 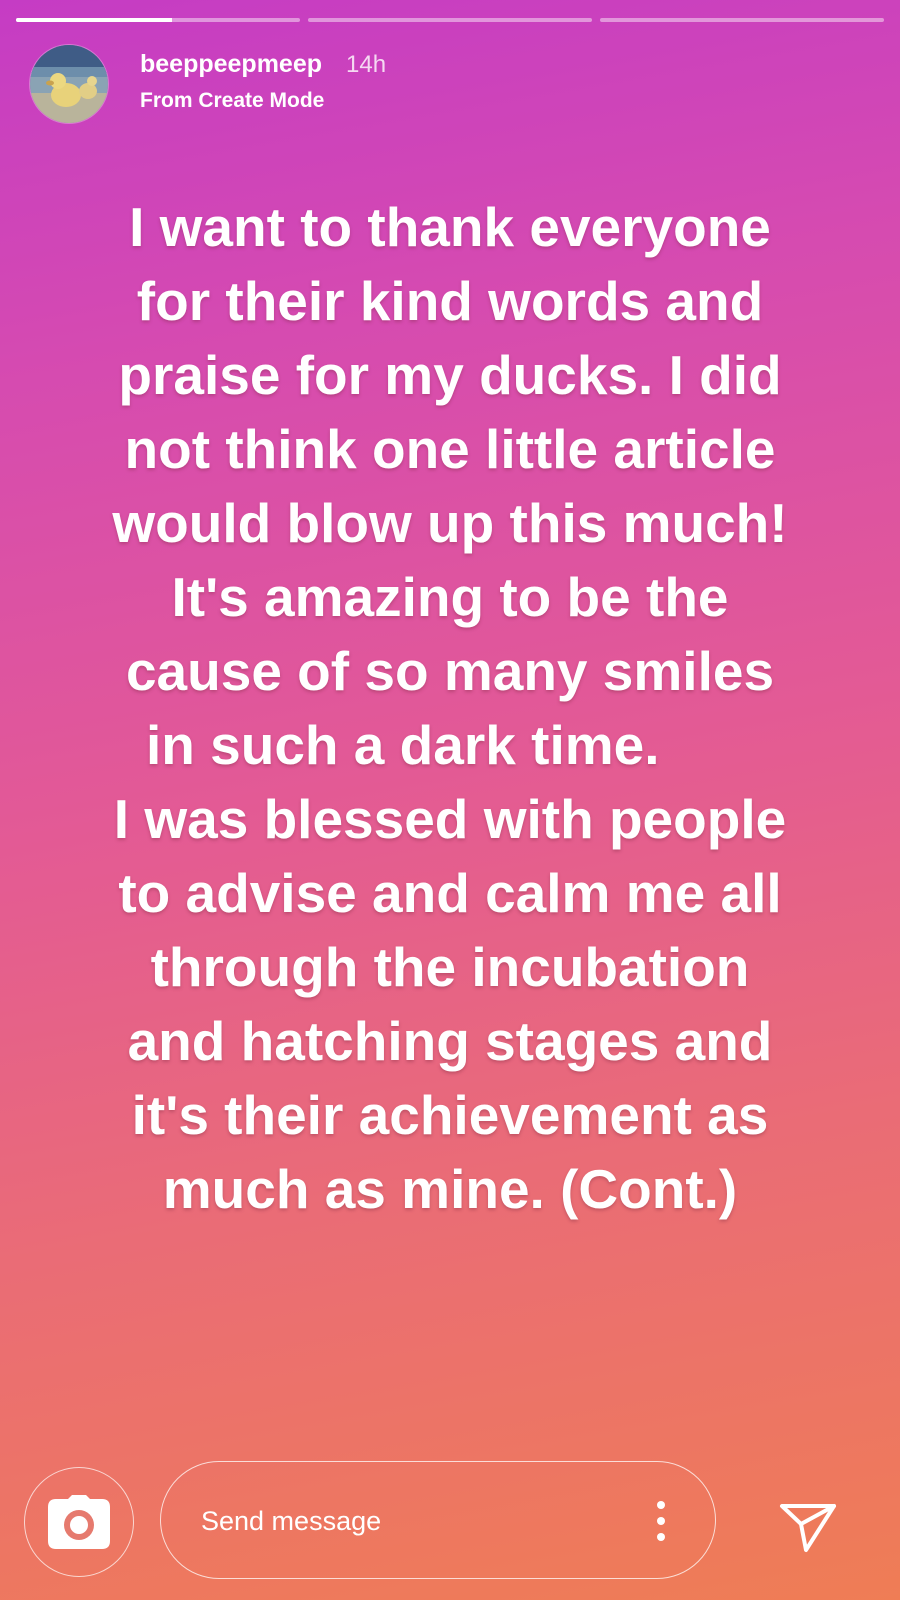 I want to click on send-message-input, so click(x=411, y=1521).